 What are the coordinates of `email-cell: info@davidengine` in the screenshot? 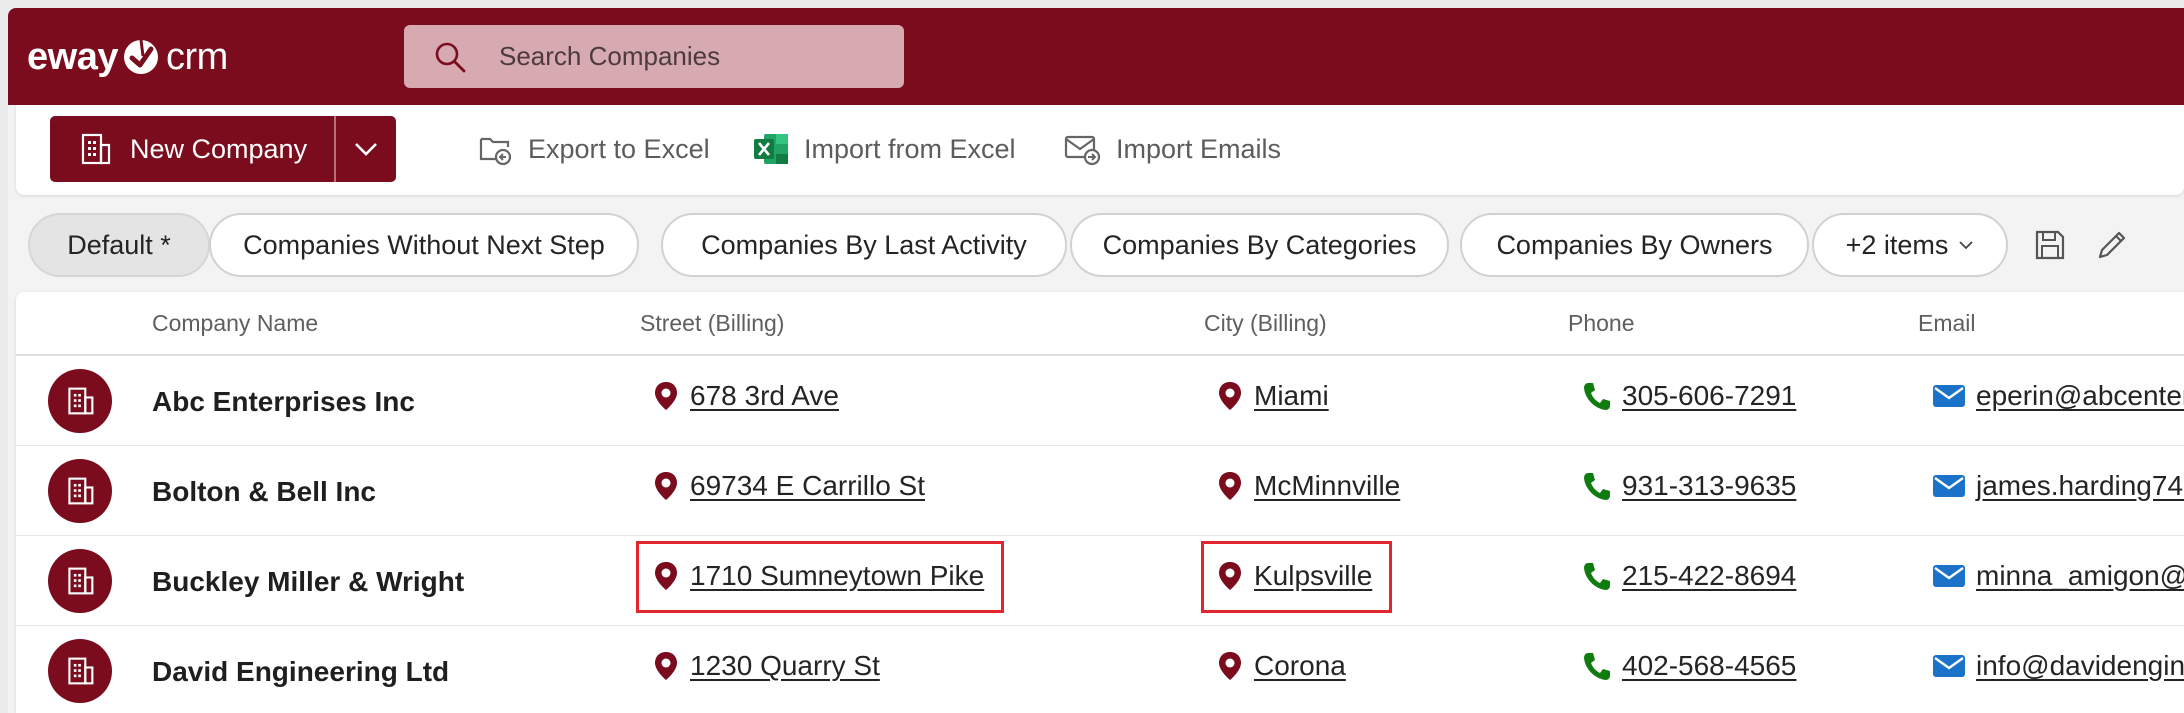 It's located at (2058, 666).